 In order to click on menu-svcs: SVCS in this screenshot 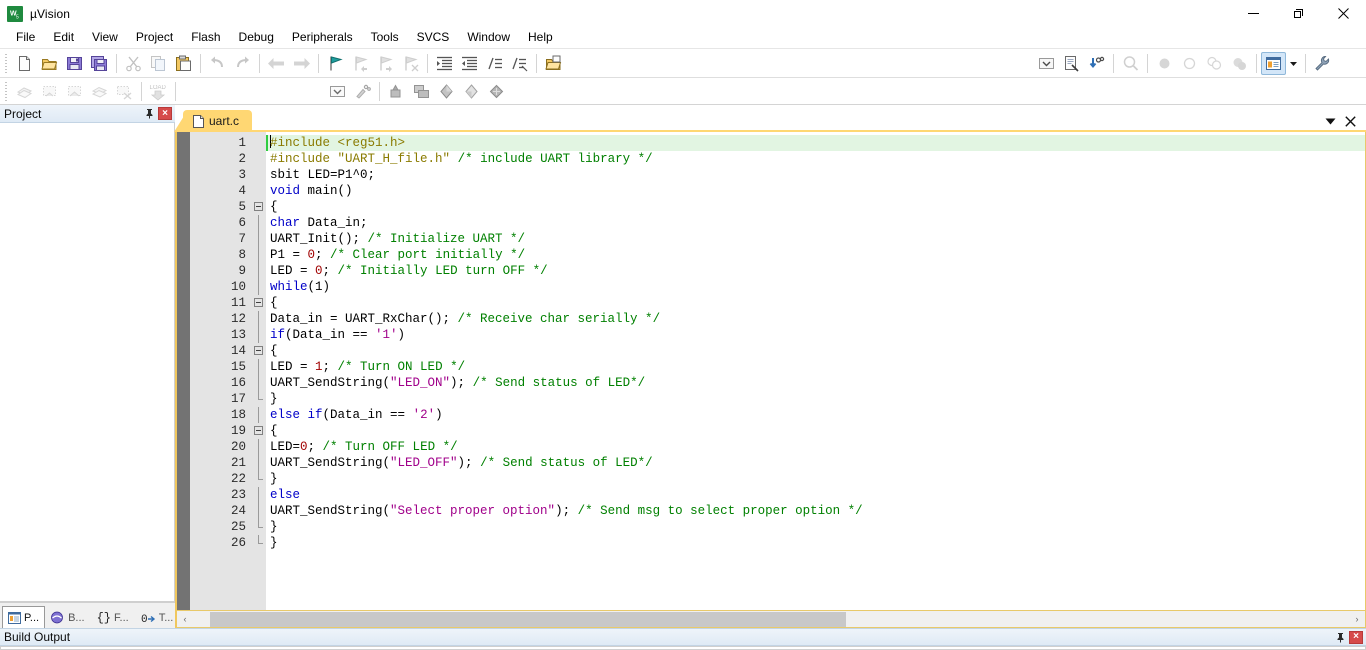, I will do `click(433, 37)`.